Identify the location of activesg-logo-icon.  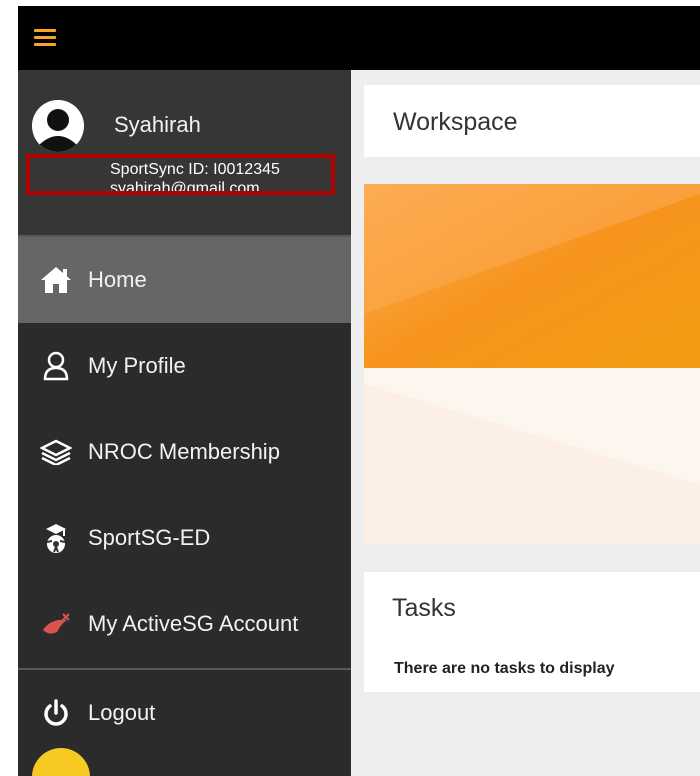
(56, 624).